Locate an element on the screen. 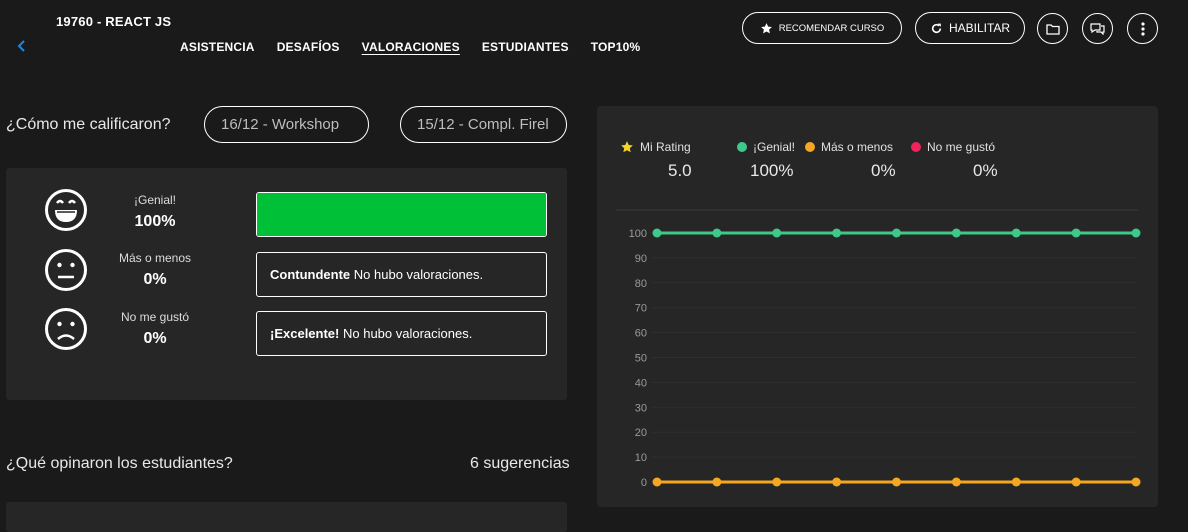 The height and width of the screenshot is (532, 1188). refresh-icon is located at coordinates (936, 28).